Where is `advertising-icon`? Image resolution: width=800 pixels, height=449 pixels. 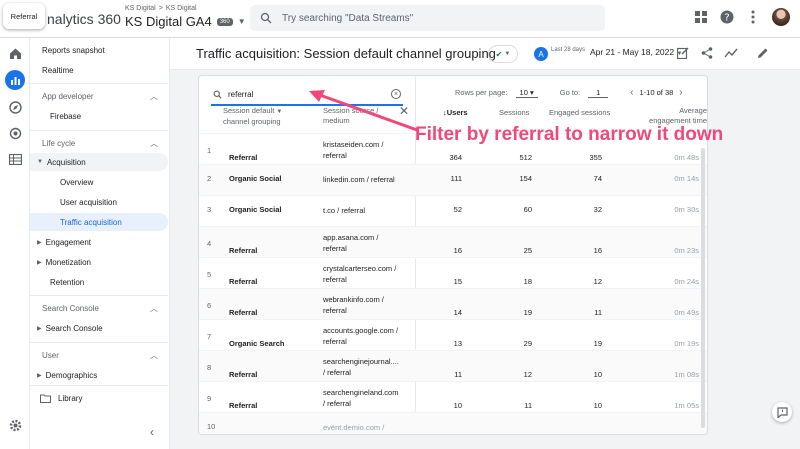
advertising-icon is located at coordinates (15, 133).